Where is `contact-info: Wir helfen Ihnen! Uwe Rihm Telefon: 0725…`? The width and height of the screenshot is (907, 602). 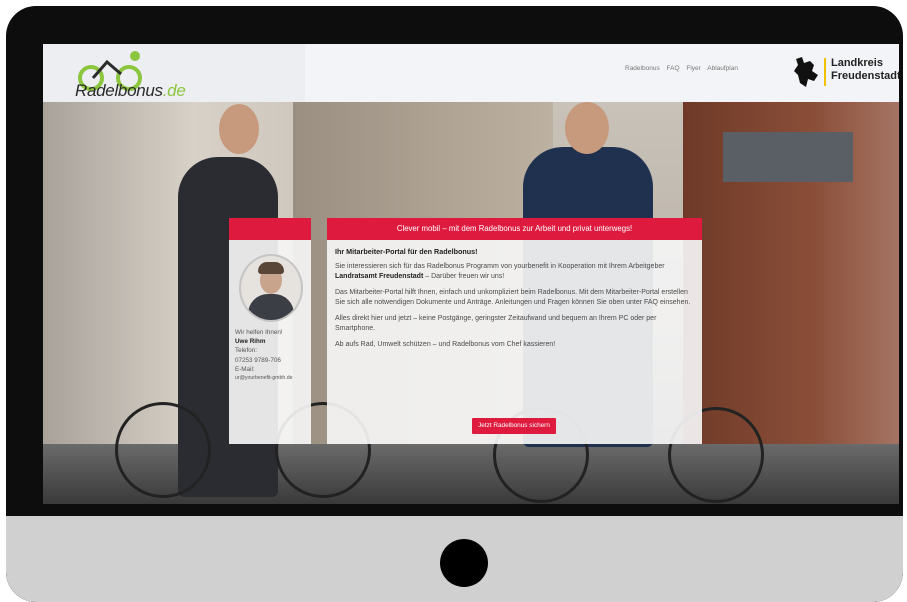
contact-info: Wir helfen Ihnen! Uwe Rihm Telefon: 0725… is located at coordinates (263, 355).